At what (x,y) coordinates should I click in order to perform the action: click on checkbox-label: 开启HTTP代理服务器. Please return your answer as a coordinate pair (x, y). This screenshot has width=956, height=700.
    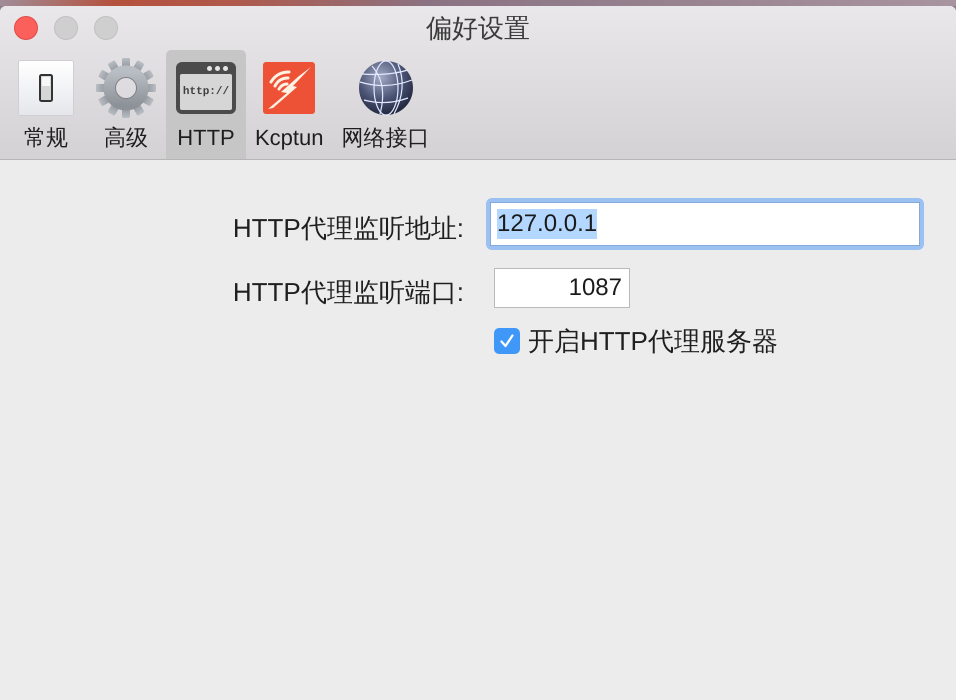
    Looking at the image, I should click on (653, 341).